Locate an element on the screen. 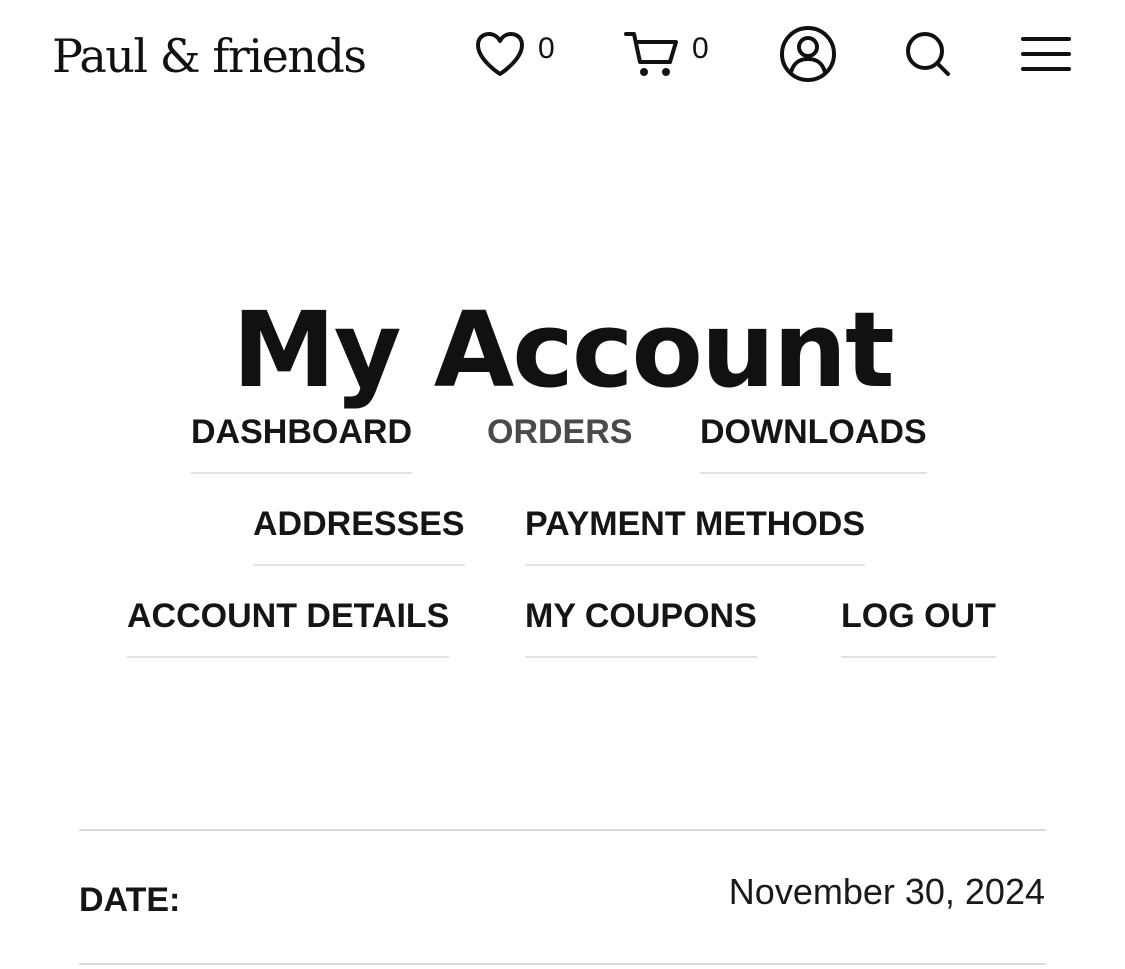  nav-log-out: LOG OUT is located at coordinates (918, 627).